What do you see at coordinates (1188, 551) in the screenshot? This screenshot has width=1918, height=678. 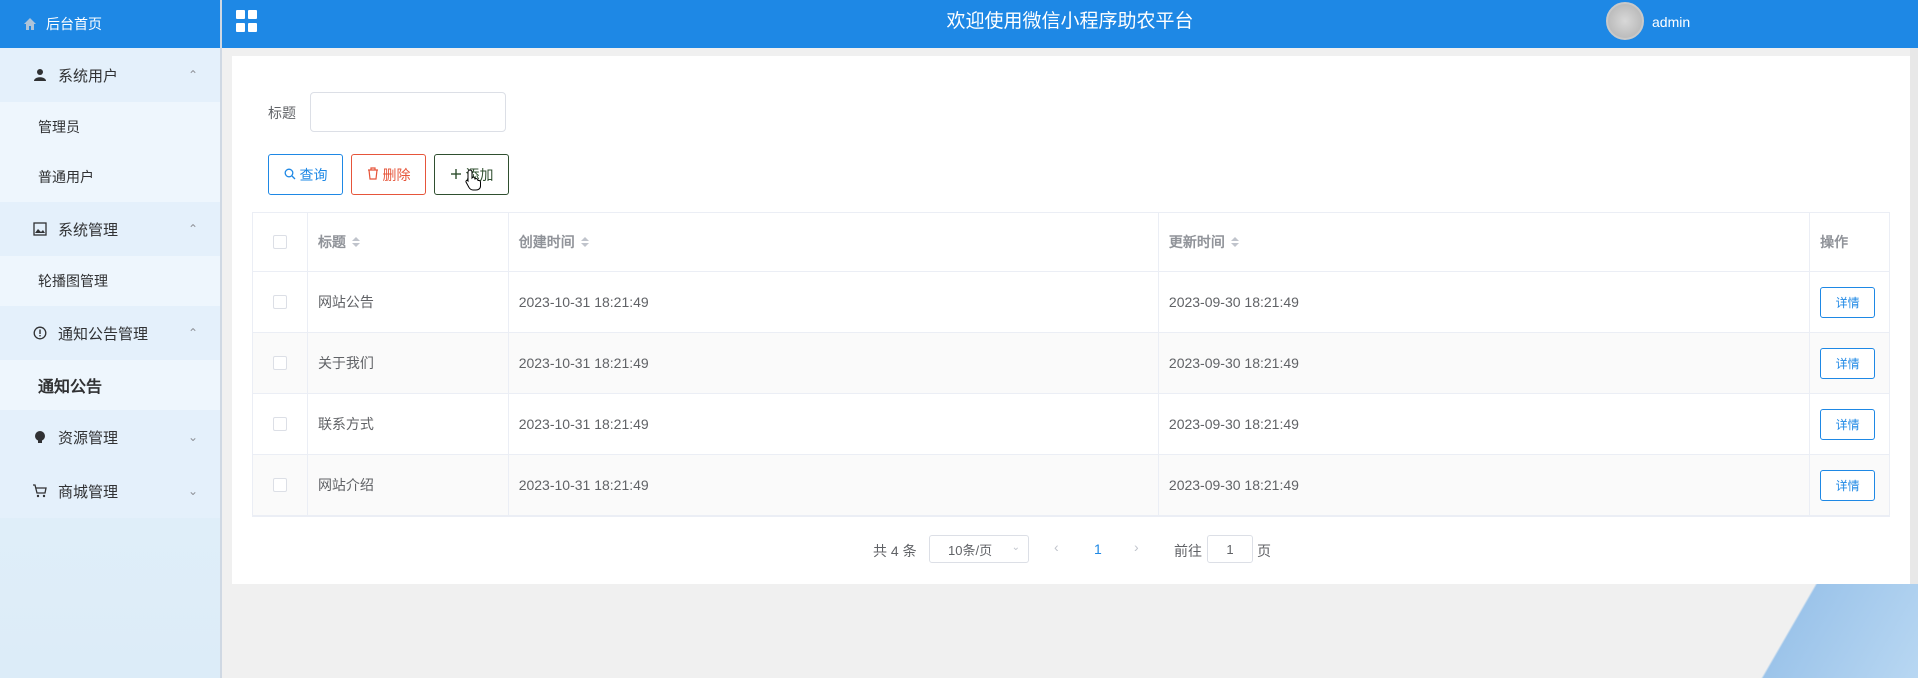 I see `goto-label: 前往` at bounding box center [1188, 551].